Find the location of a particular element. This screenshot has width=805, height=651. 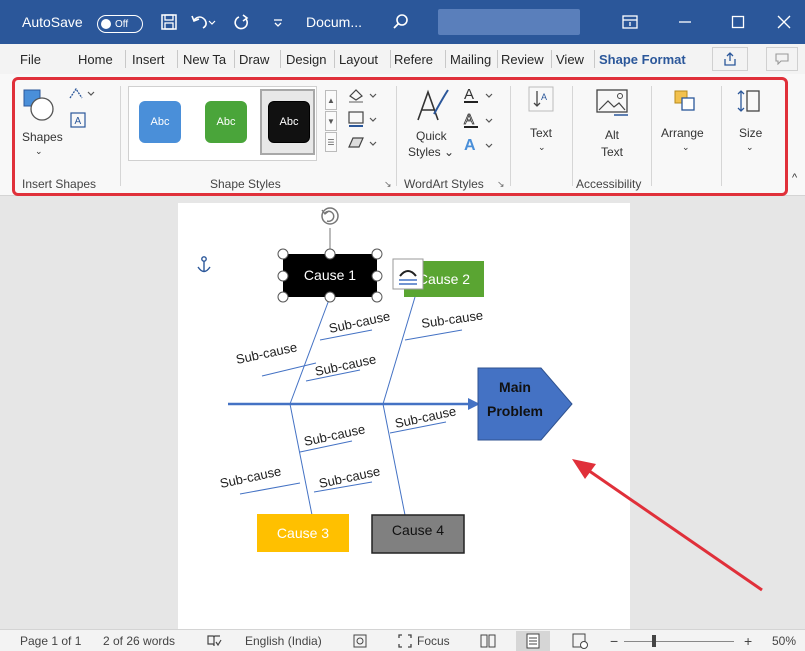

print-layout-icon is located at coordinates (533, 640).